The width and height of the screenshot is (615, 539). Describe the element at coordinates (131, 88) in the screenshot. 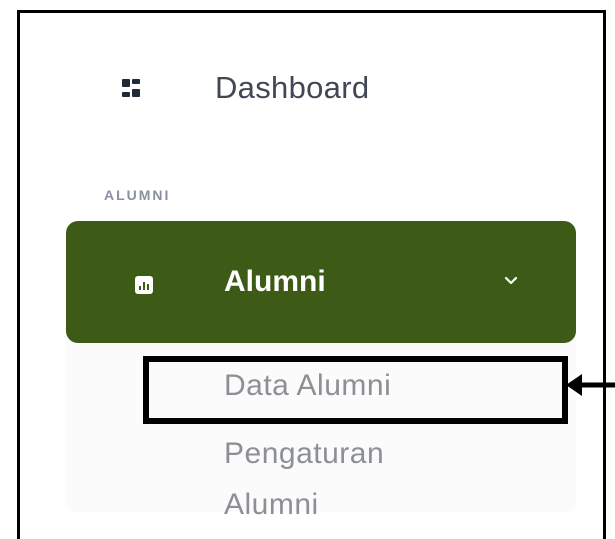

I see `dashboard-grid-icon` at that location.